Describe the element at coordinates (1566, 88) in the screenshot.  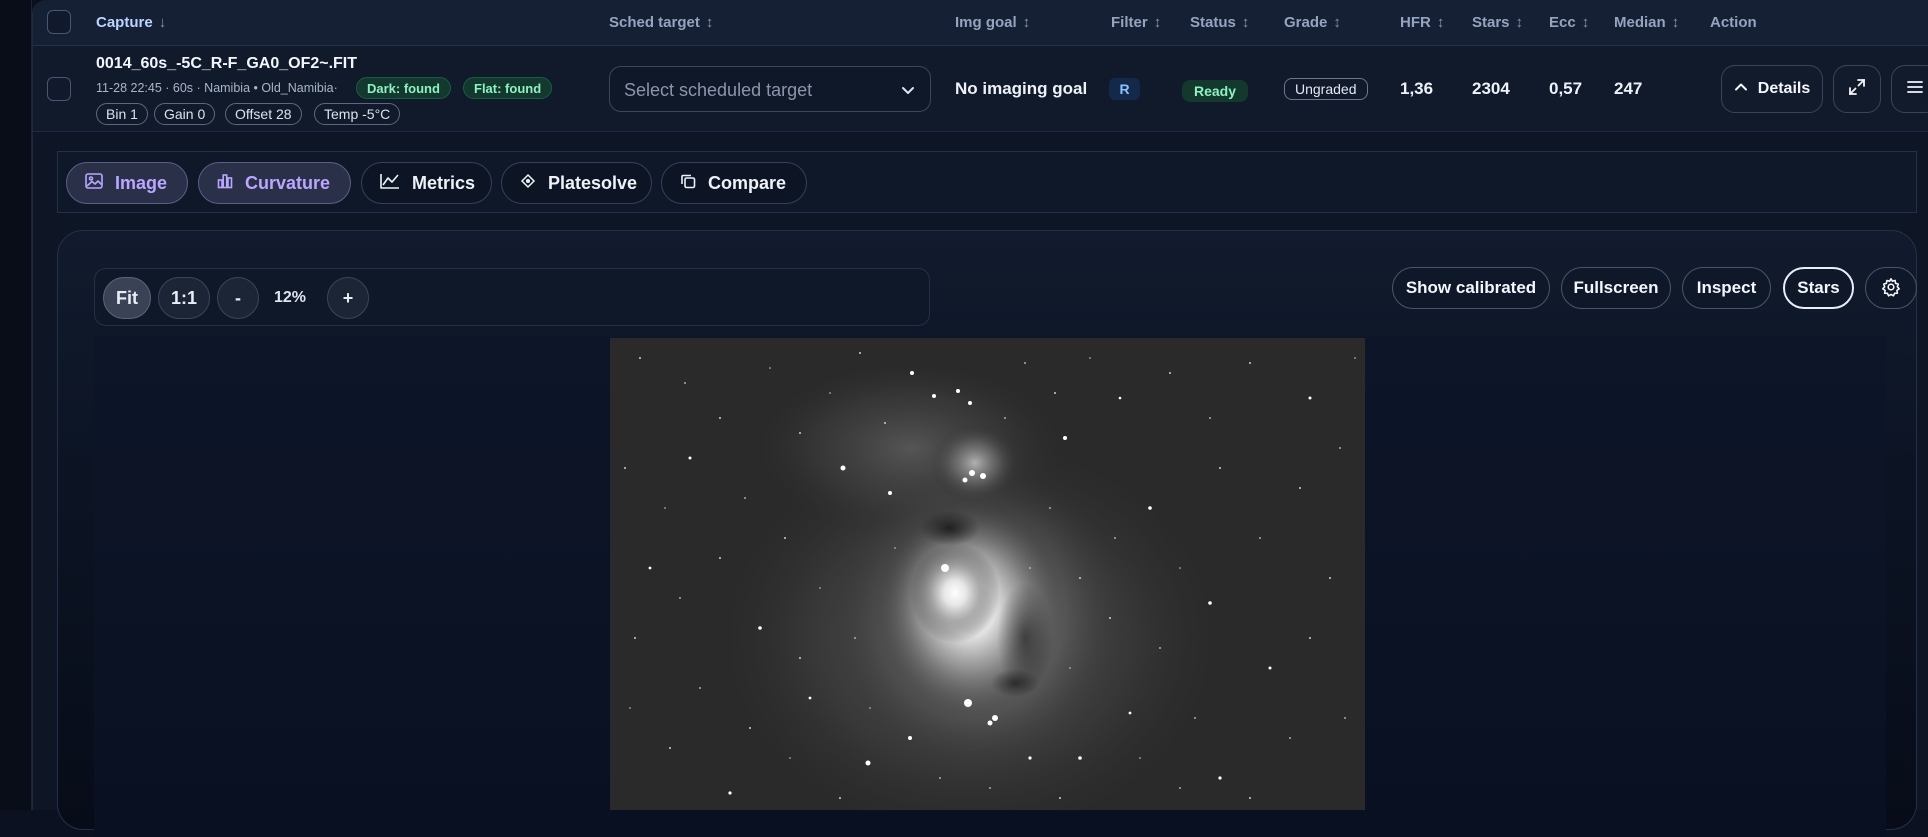
I see `ecc-value: 0,57` at that location.